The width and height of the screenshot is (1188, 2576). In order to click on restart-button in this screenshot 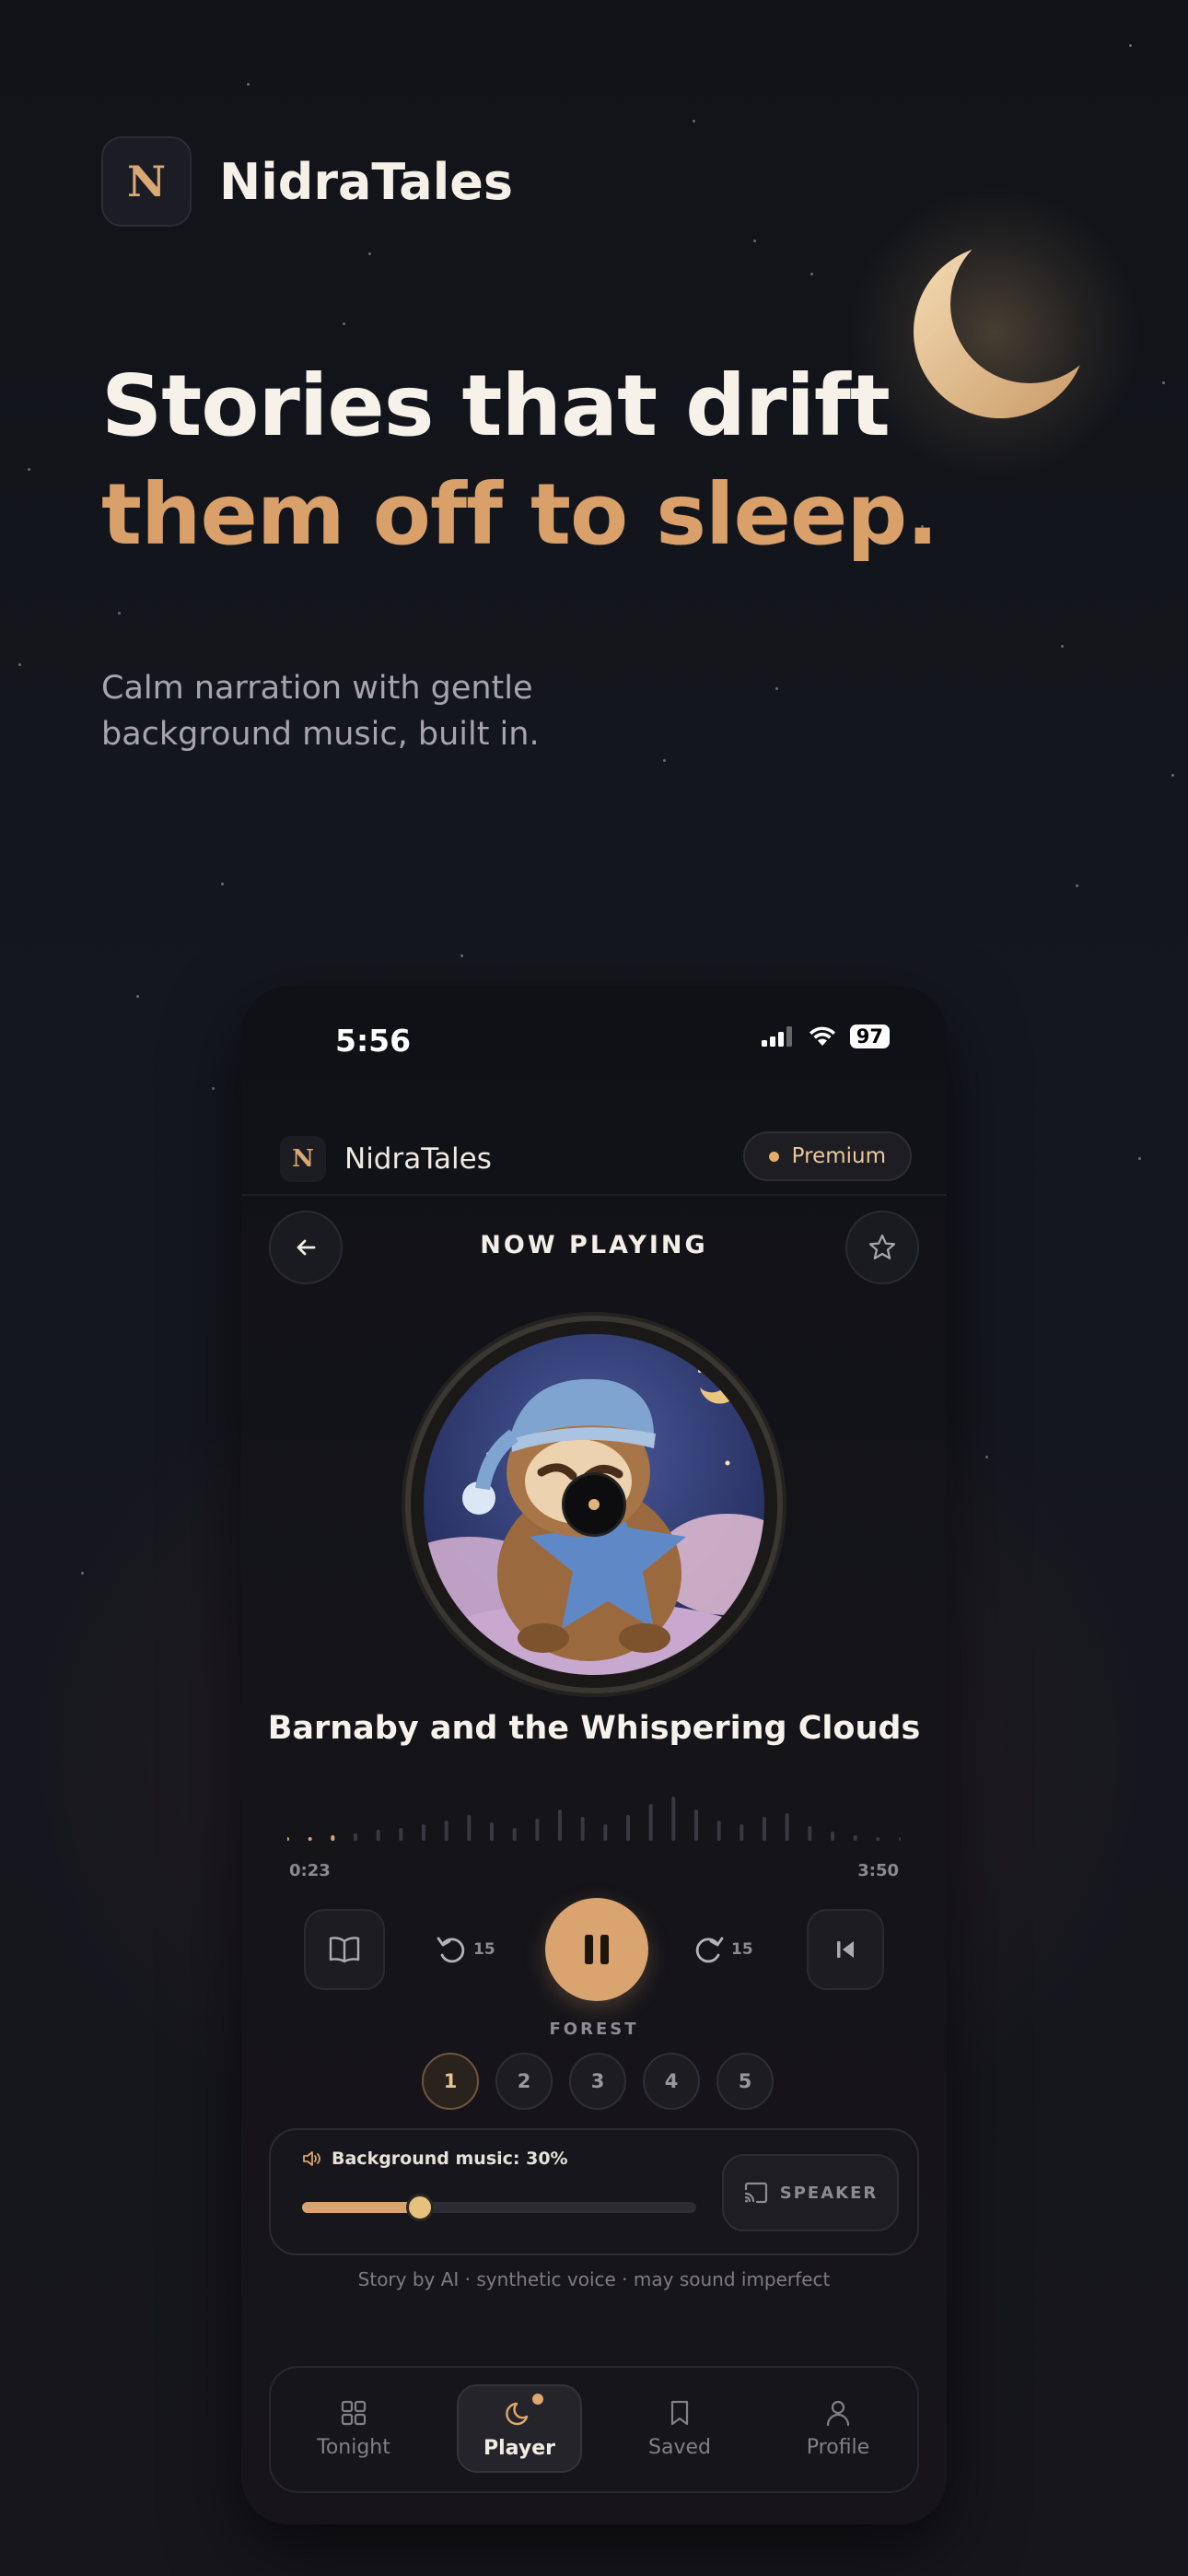, I will do `click(845, 1949)`.